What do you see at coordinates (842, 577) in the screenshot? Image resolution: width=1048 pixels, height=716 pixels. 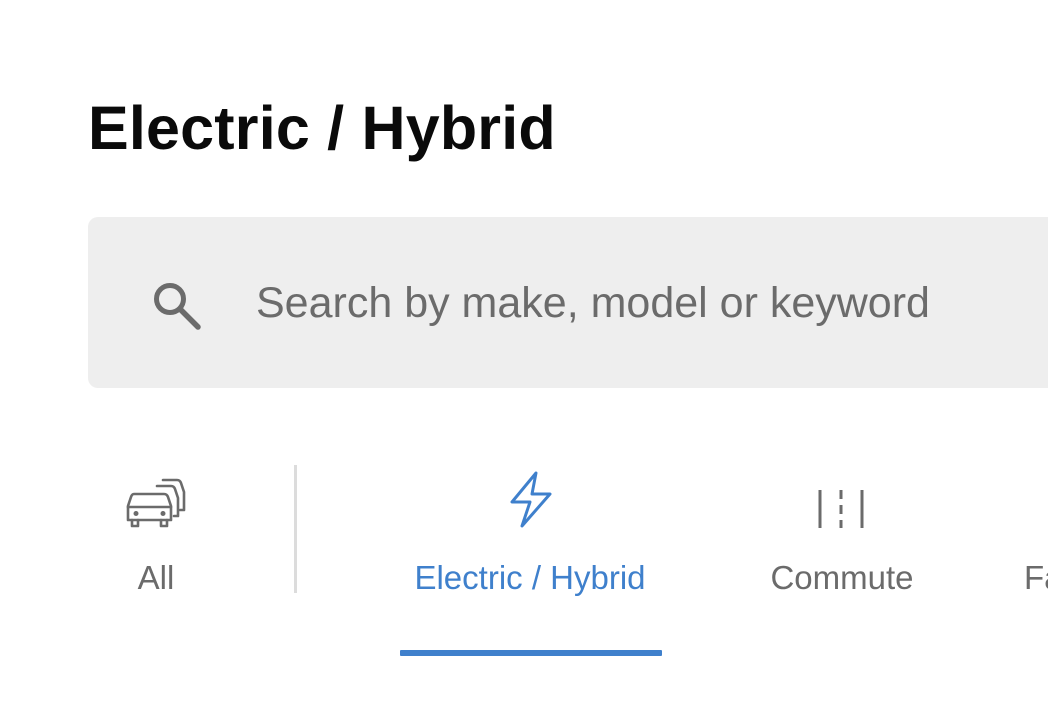 I see `category-label: Commute` at bounding box center [842, 577].